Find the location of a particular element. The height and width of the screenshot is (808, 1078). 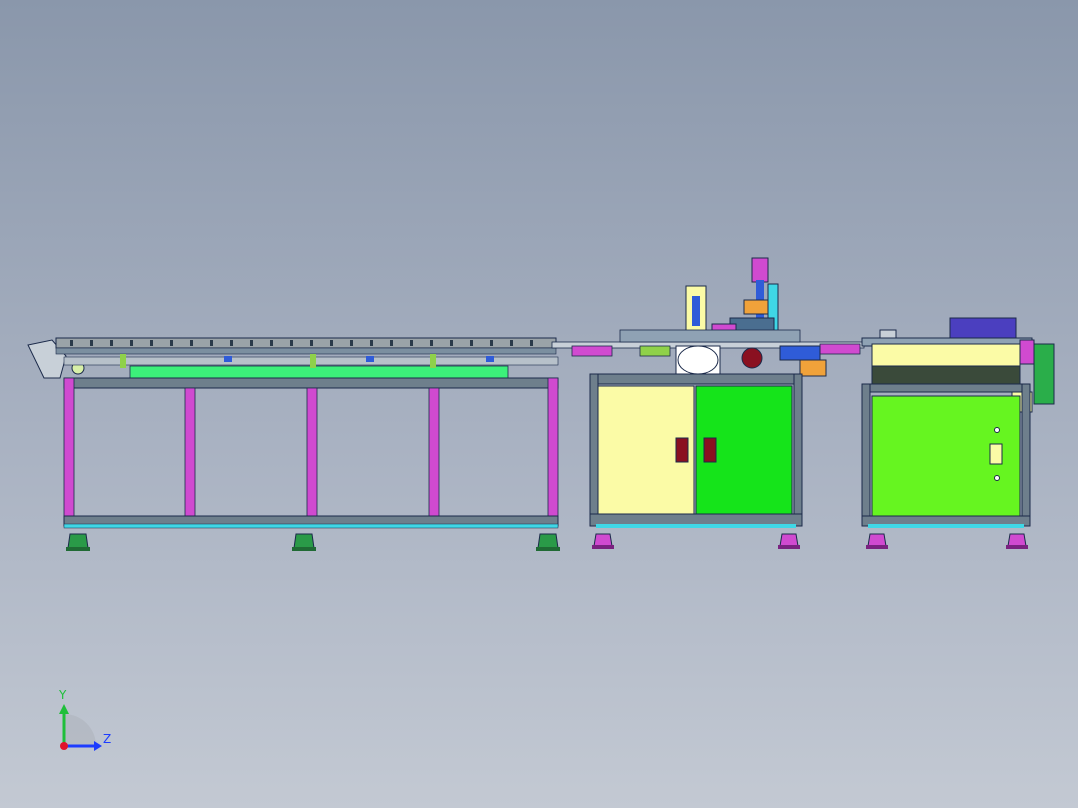

conveyor-section is located at coordinates (293, 444).